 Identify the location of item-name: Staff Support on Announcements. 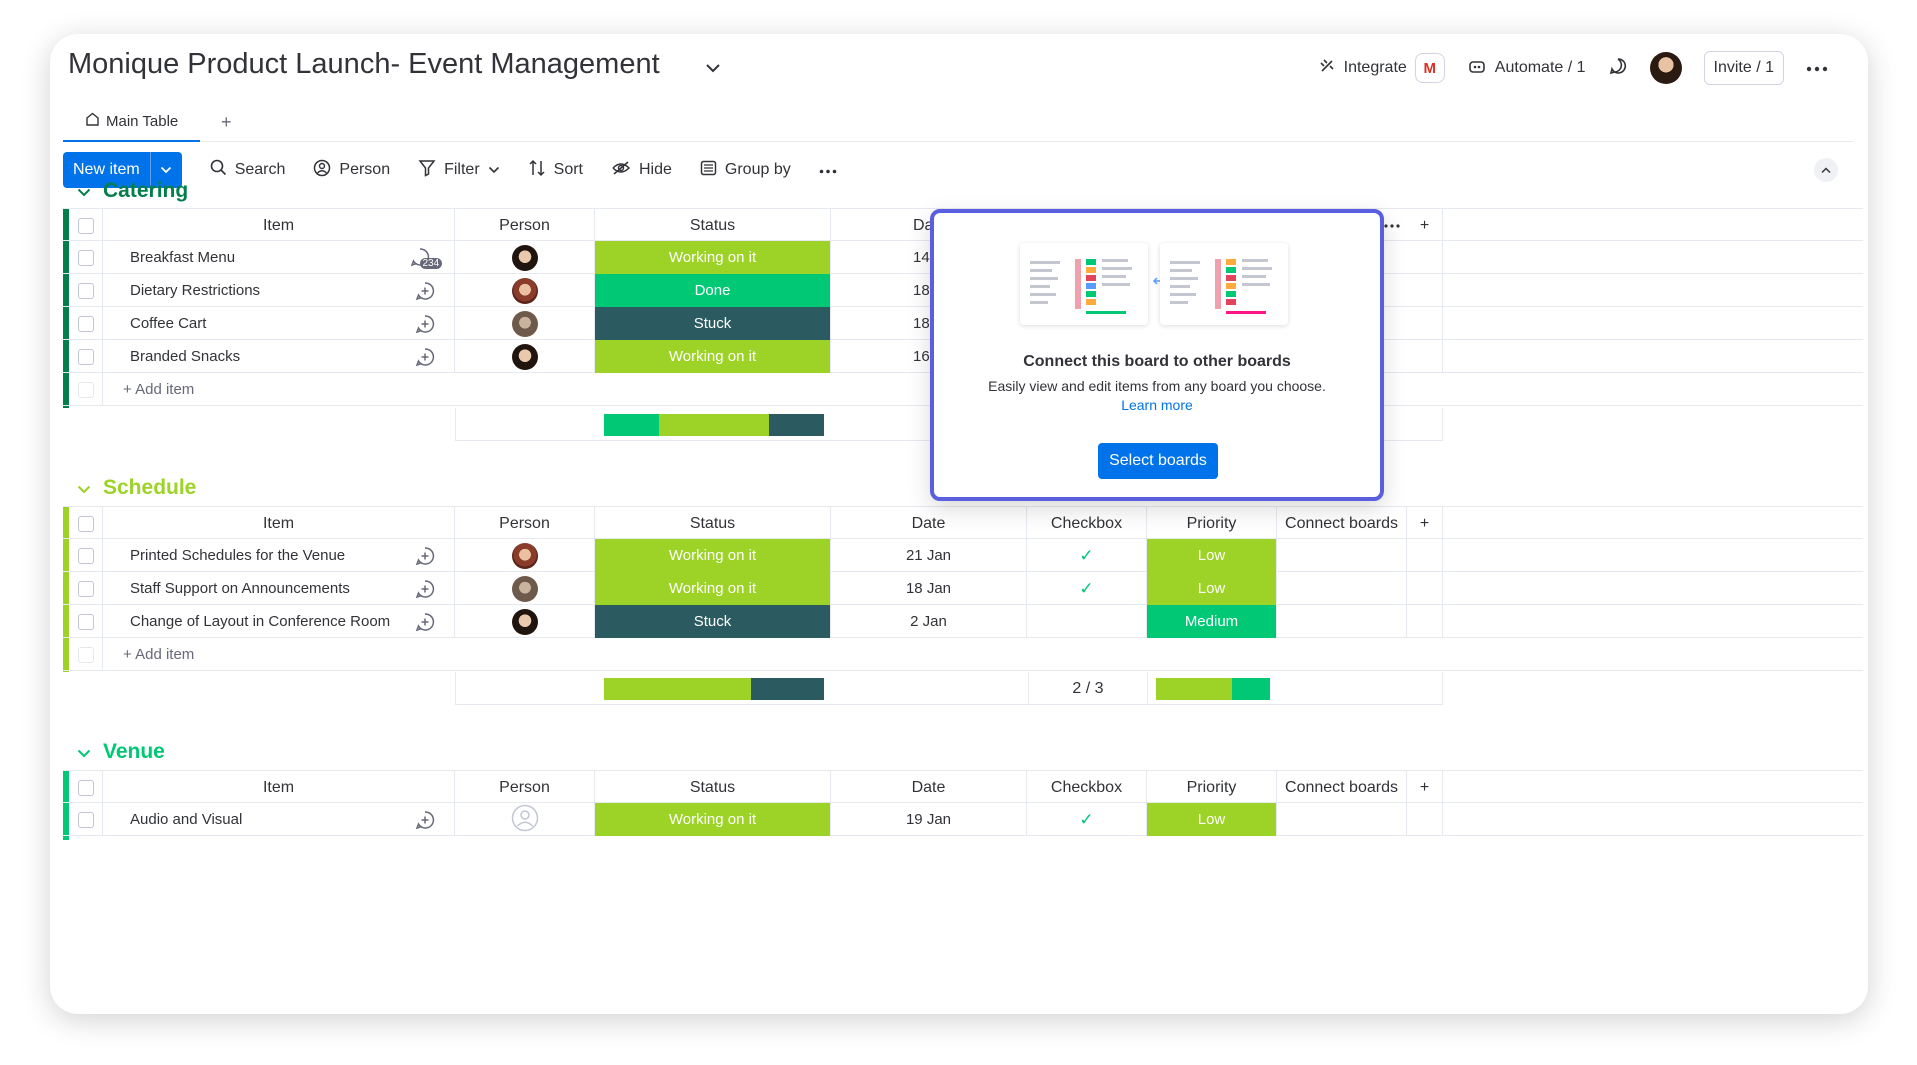
(249, 588).